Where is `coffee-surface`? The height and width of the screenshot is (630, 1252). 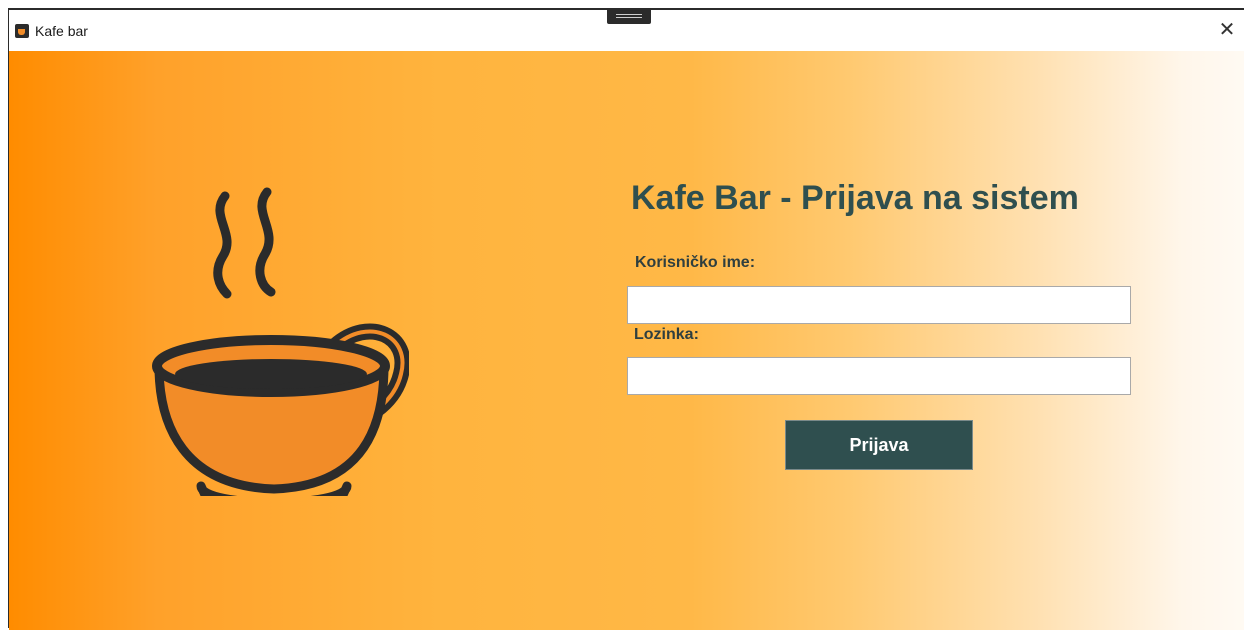 coffee-surface is located at coordinates (271, 374).